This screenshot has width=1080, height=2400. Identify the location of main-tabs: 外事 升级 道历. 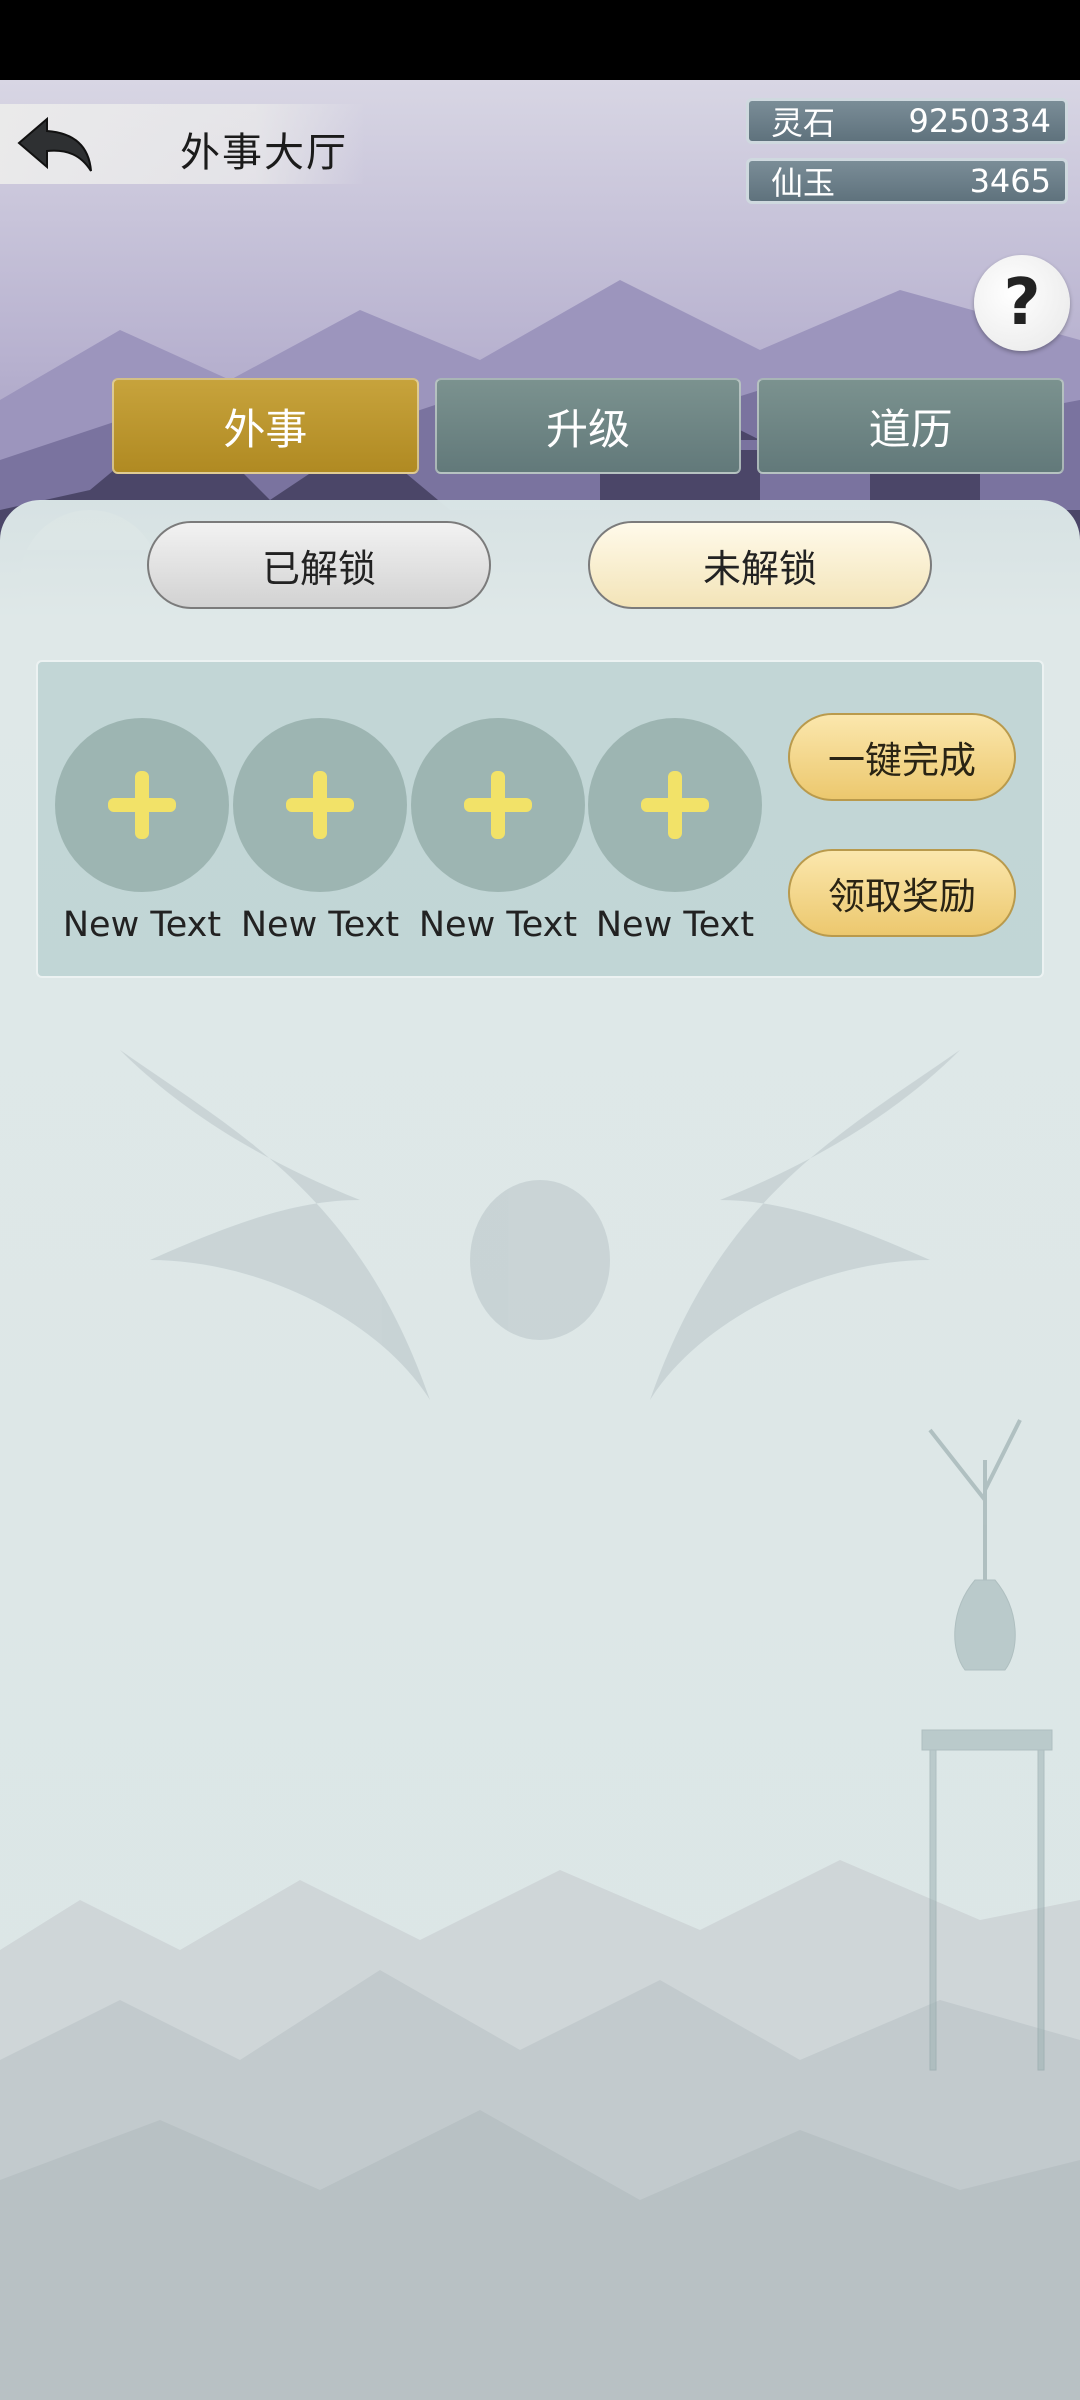
(588, 426).